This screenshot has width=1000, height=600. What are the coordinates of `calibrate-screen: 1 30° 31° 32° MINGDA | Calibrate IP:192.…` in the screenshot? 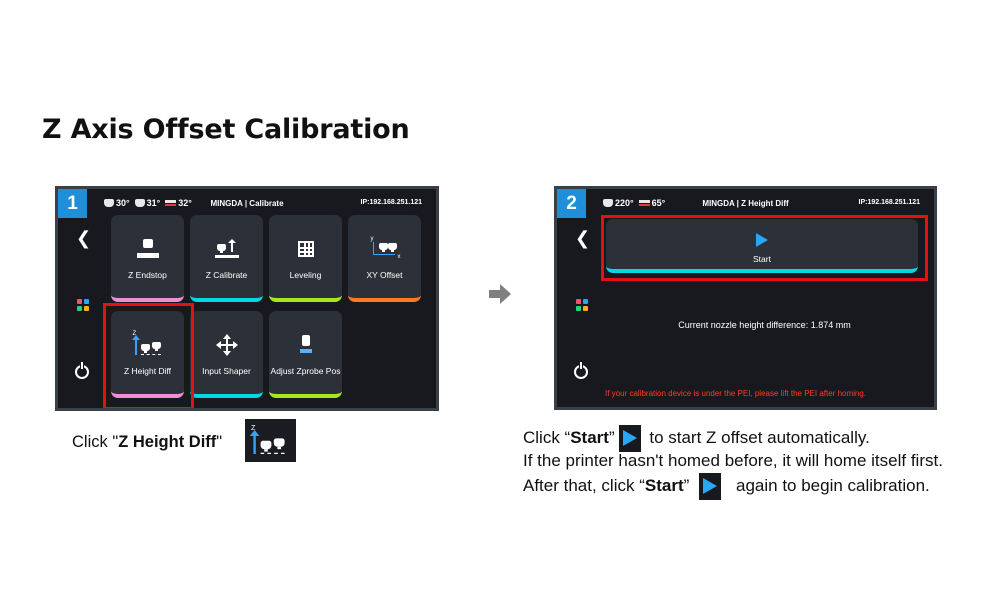 It's located at (247, 298).